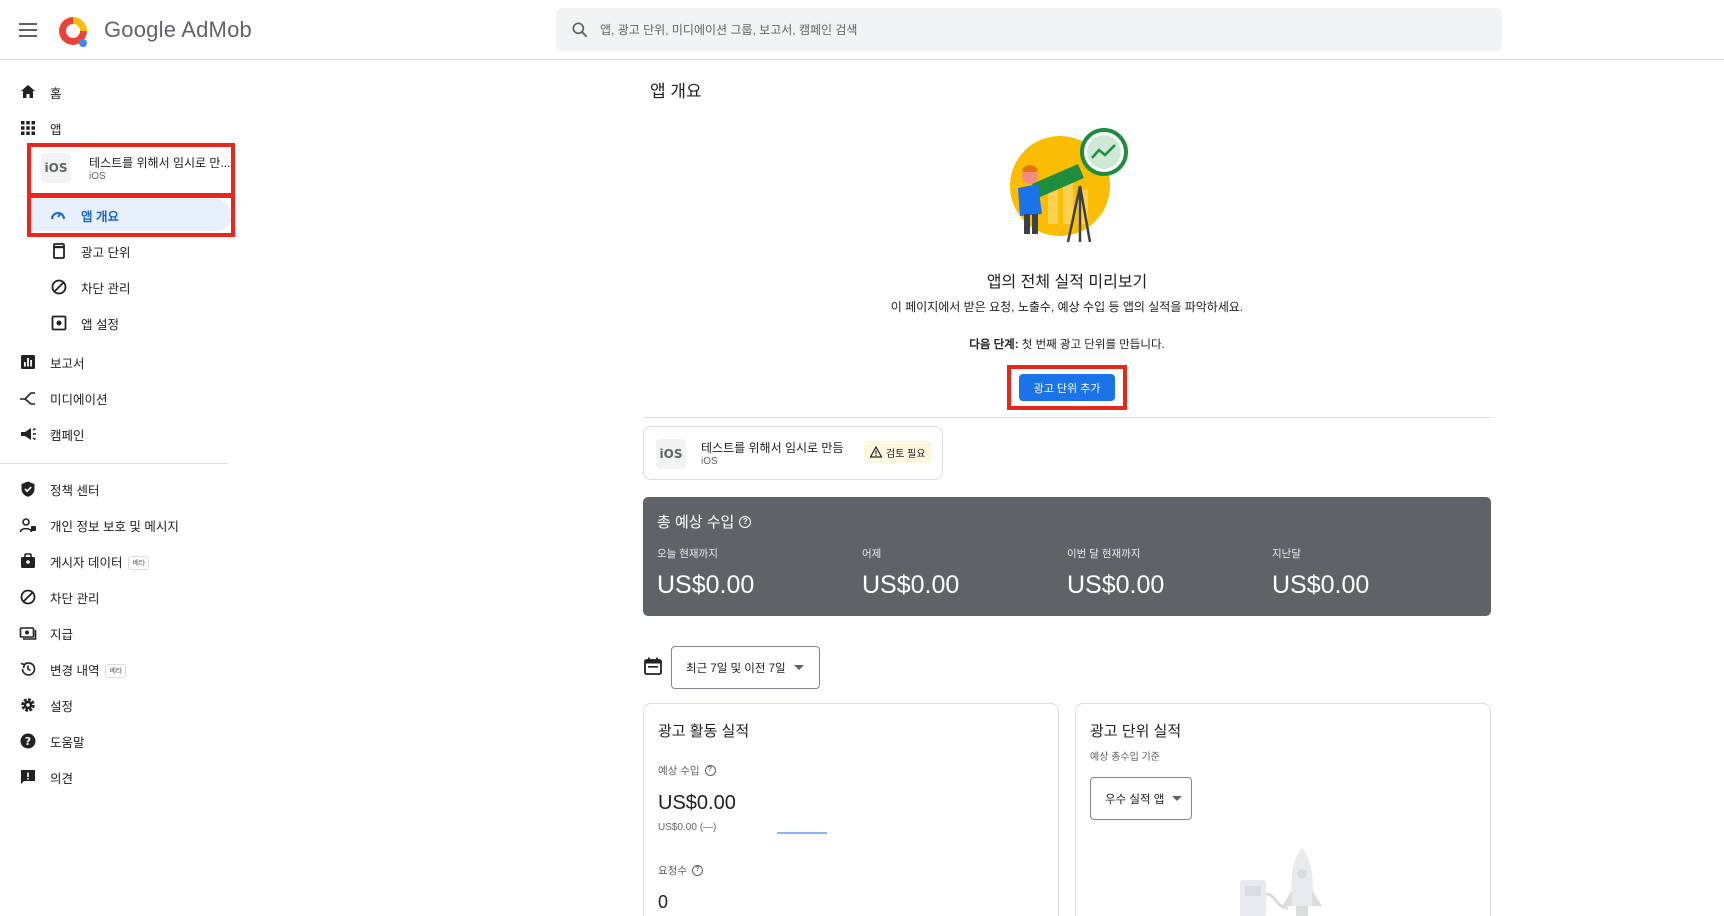  I want to click on top-apps-dropdown: 우수 실적 앱, so click(1141, 798).